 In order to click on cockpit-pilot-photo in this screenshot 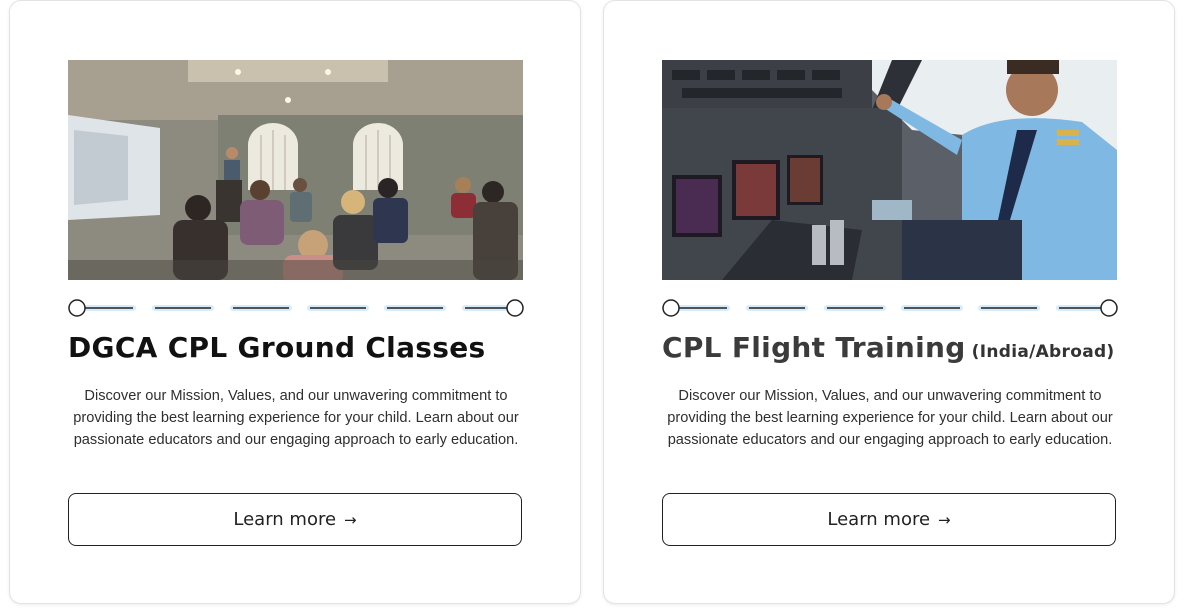, I will do `click(889, 170)`.